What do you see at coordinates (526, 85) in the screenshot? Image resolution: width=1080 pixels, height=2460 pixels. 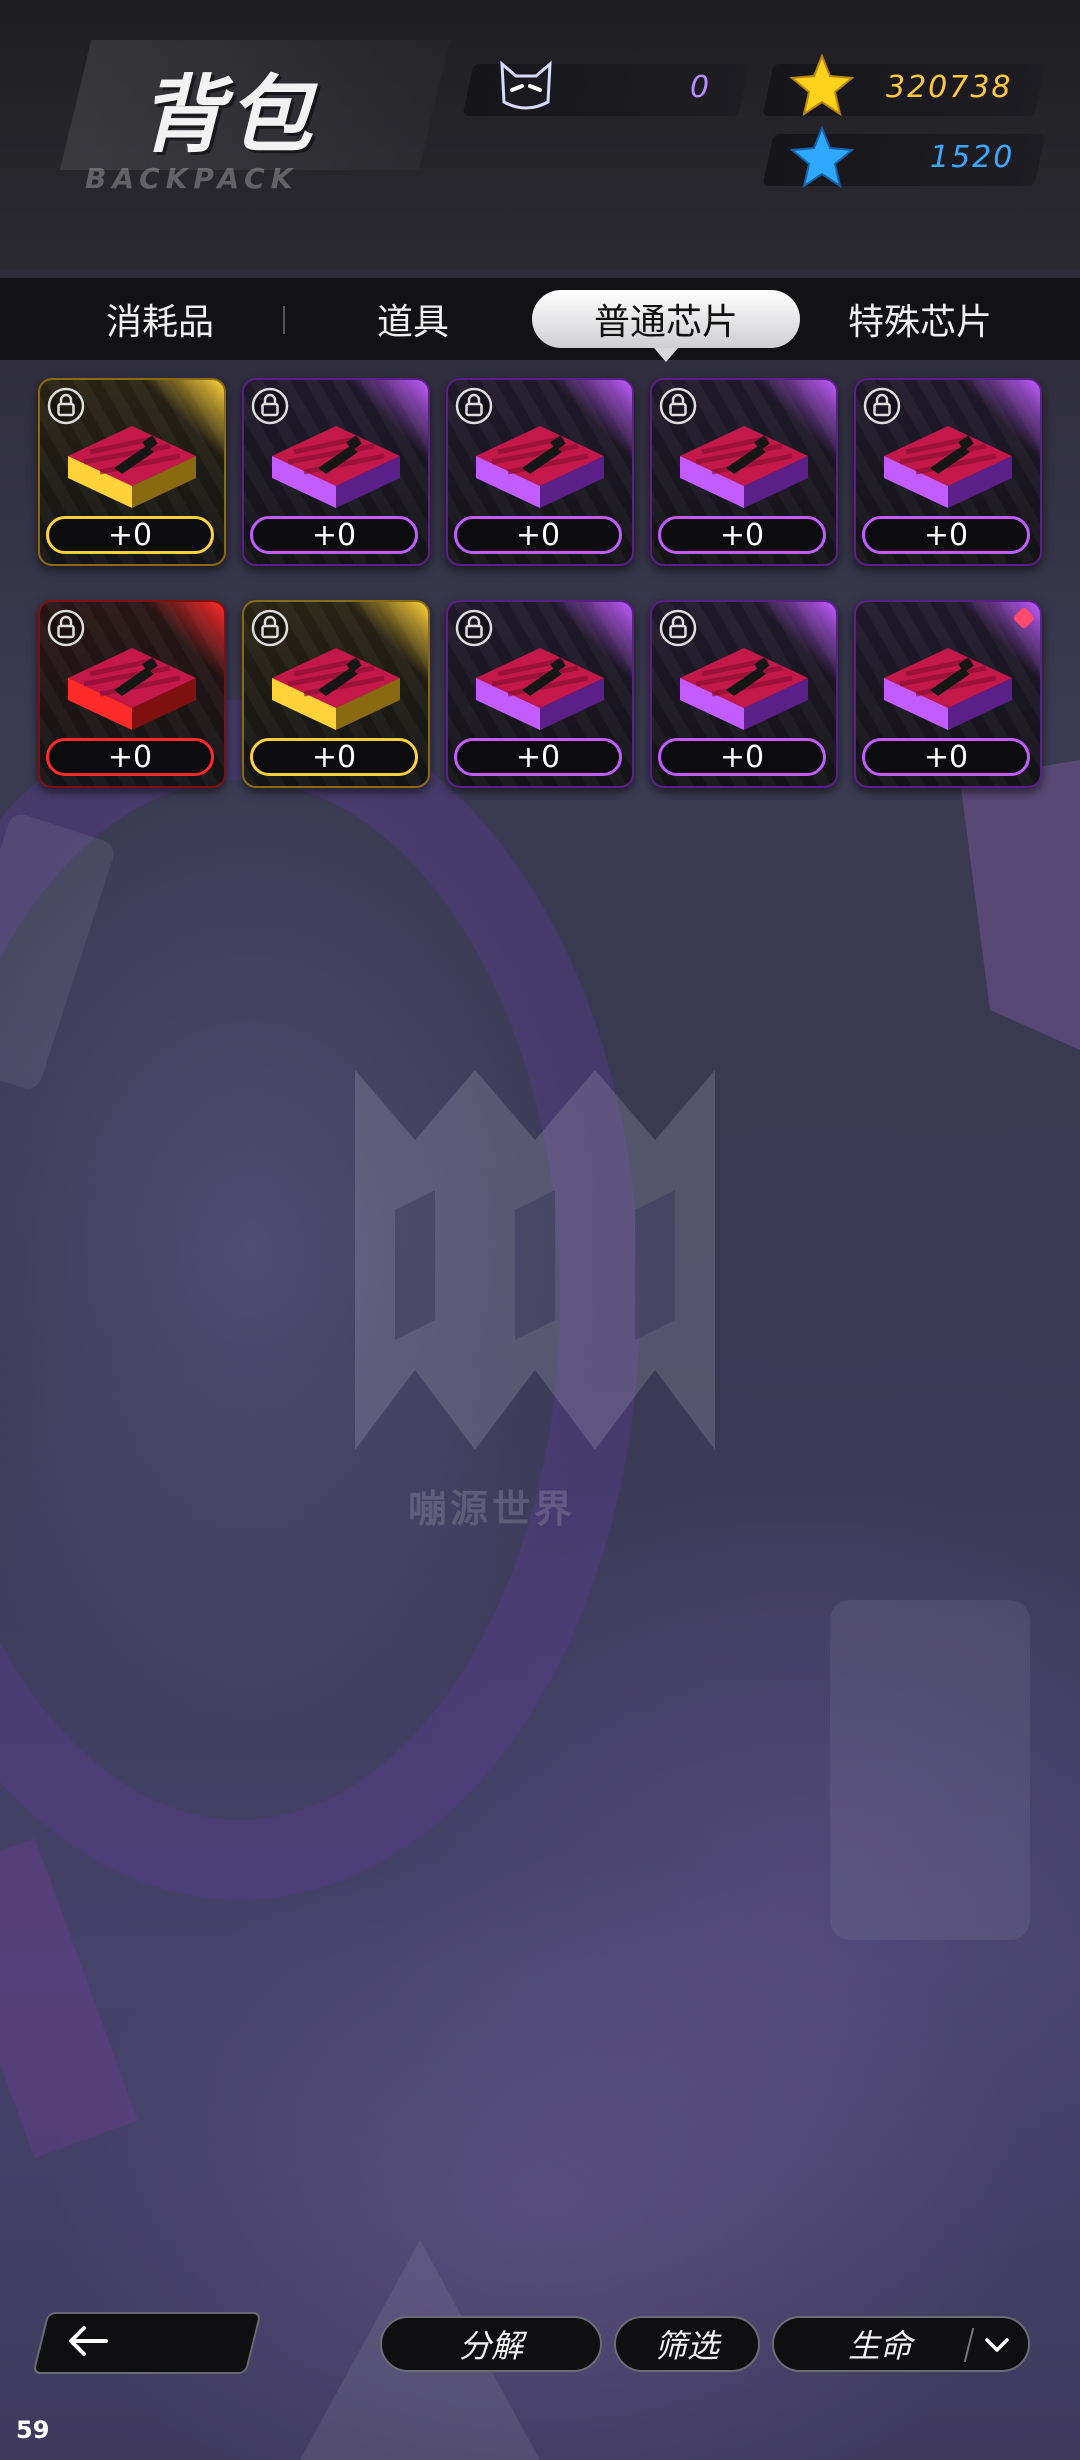 I see `cat-mask-icon` at bounding box center [526, 85].